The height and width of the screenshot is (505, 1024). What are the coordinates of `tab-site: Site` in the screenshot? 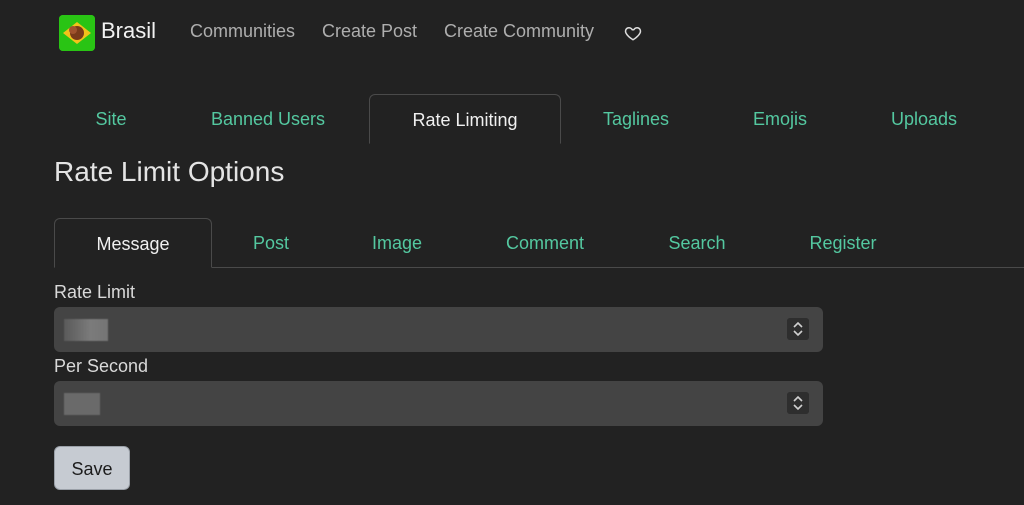 It's located at (111, 119).